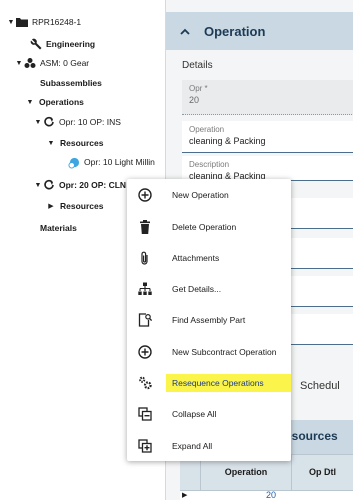  What do you see at coordinates (22, 22) in the screenshot?
I see `folder-icon` at bounding box center [22, 22].